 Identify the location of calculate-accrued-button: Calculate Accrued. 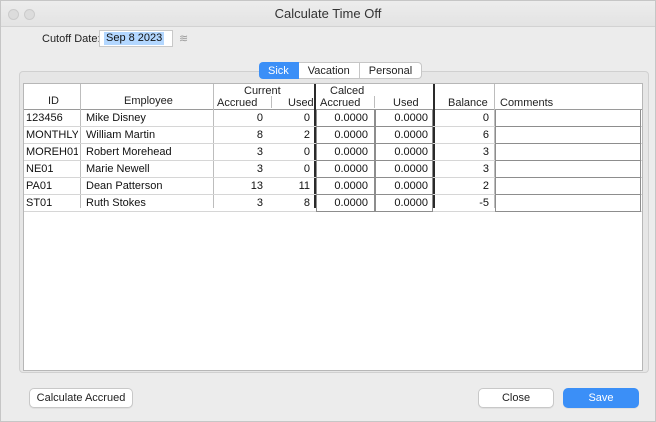
(81, 398).